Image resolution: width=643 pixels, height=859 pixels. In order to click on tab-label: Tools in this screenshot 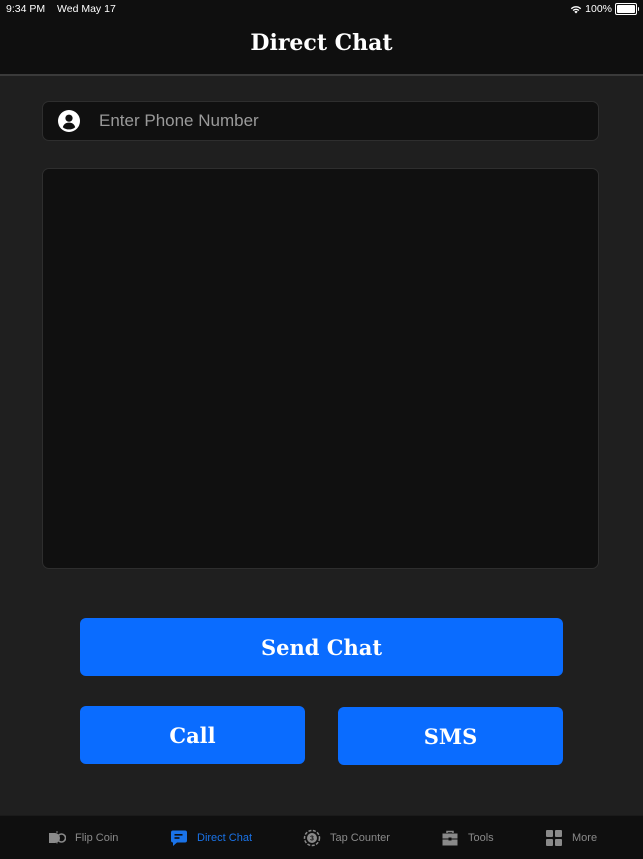, I will do `click(481, 837)`.